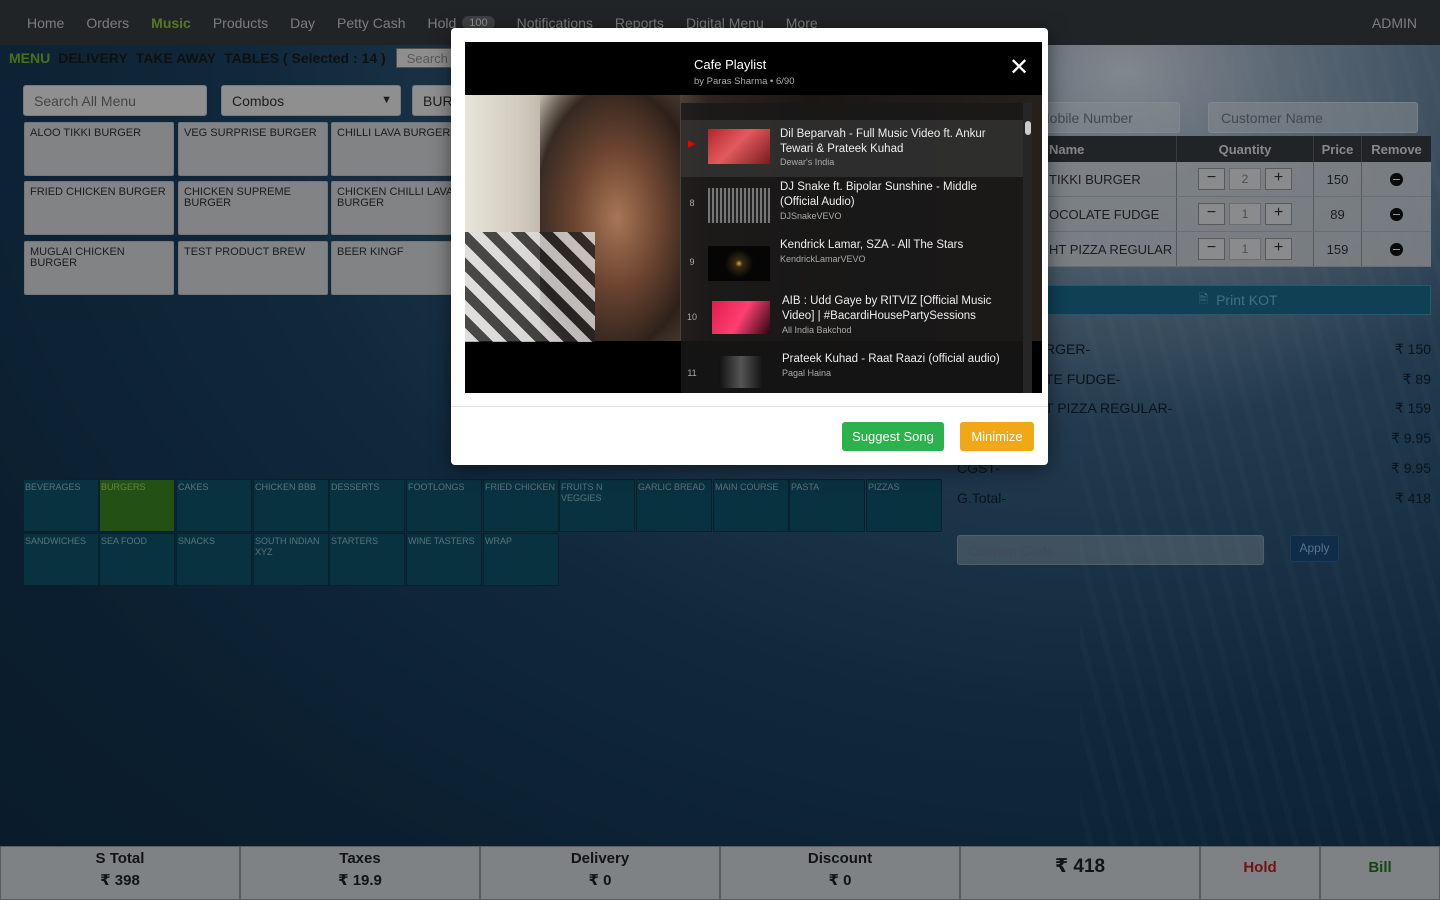  Describe the element at coordinates (691, 144) in the screenshot. I see `now-playing-icon` at that location.